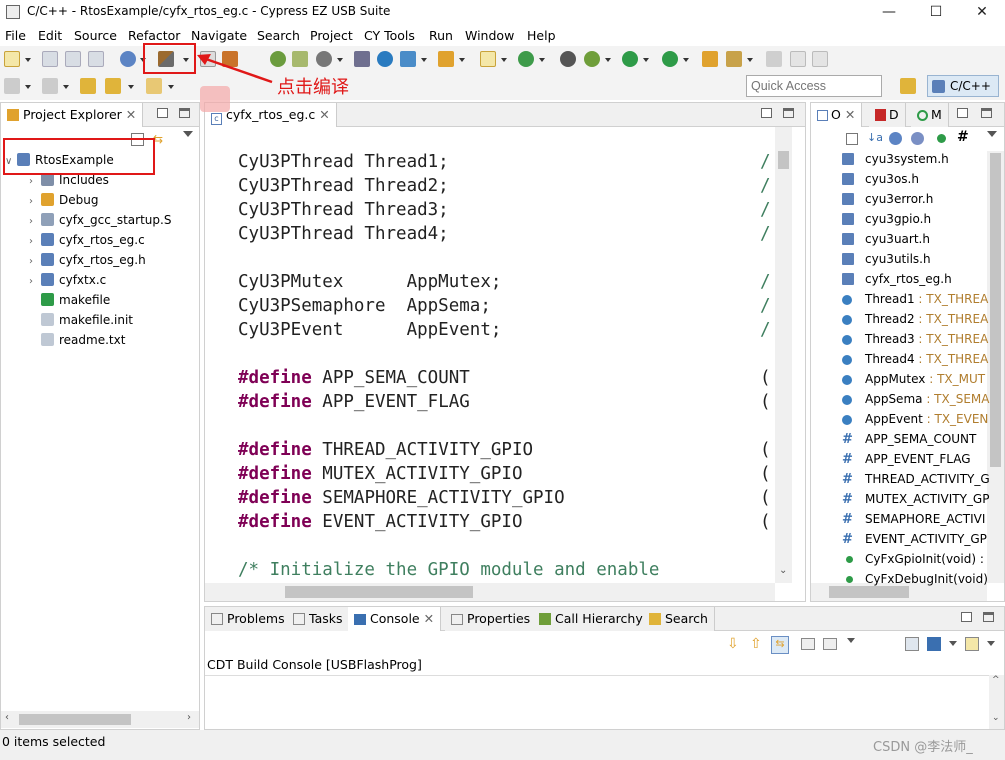  What do you see at coordinates (982, 13) in the screenshot?
I see `close-button: ✕` at bounding box center [982, 13].